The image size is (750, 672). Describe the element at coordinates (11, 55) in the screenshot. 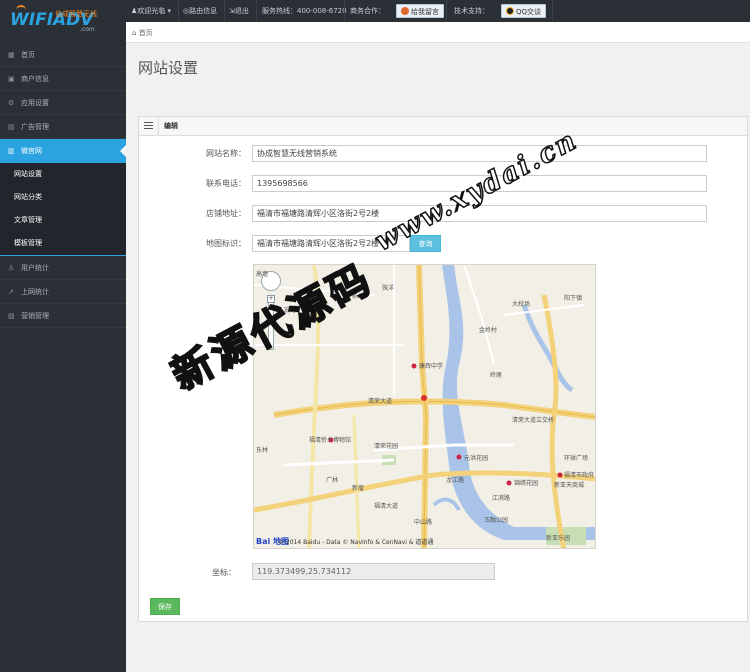

I see `dashboard-icon: ▦` at that location.